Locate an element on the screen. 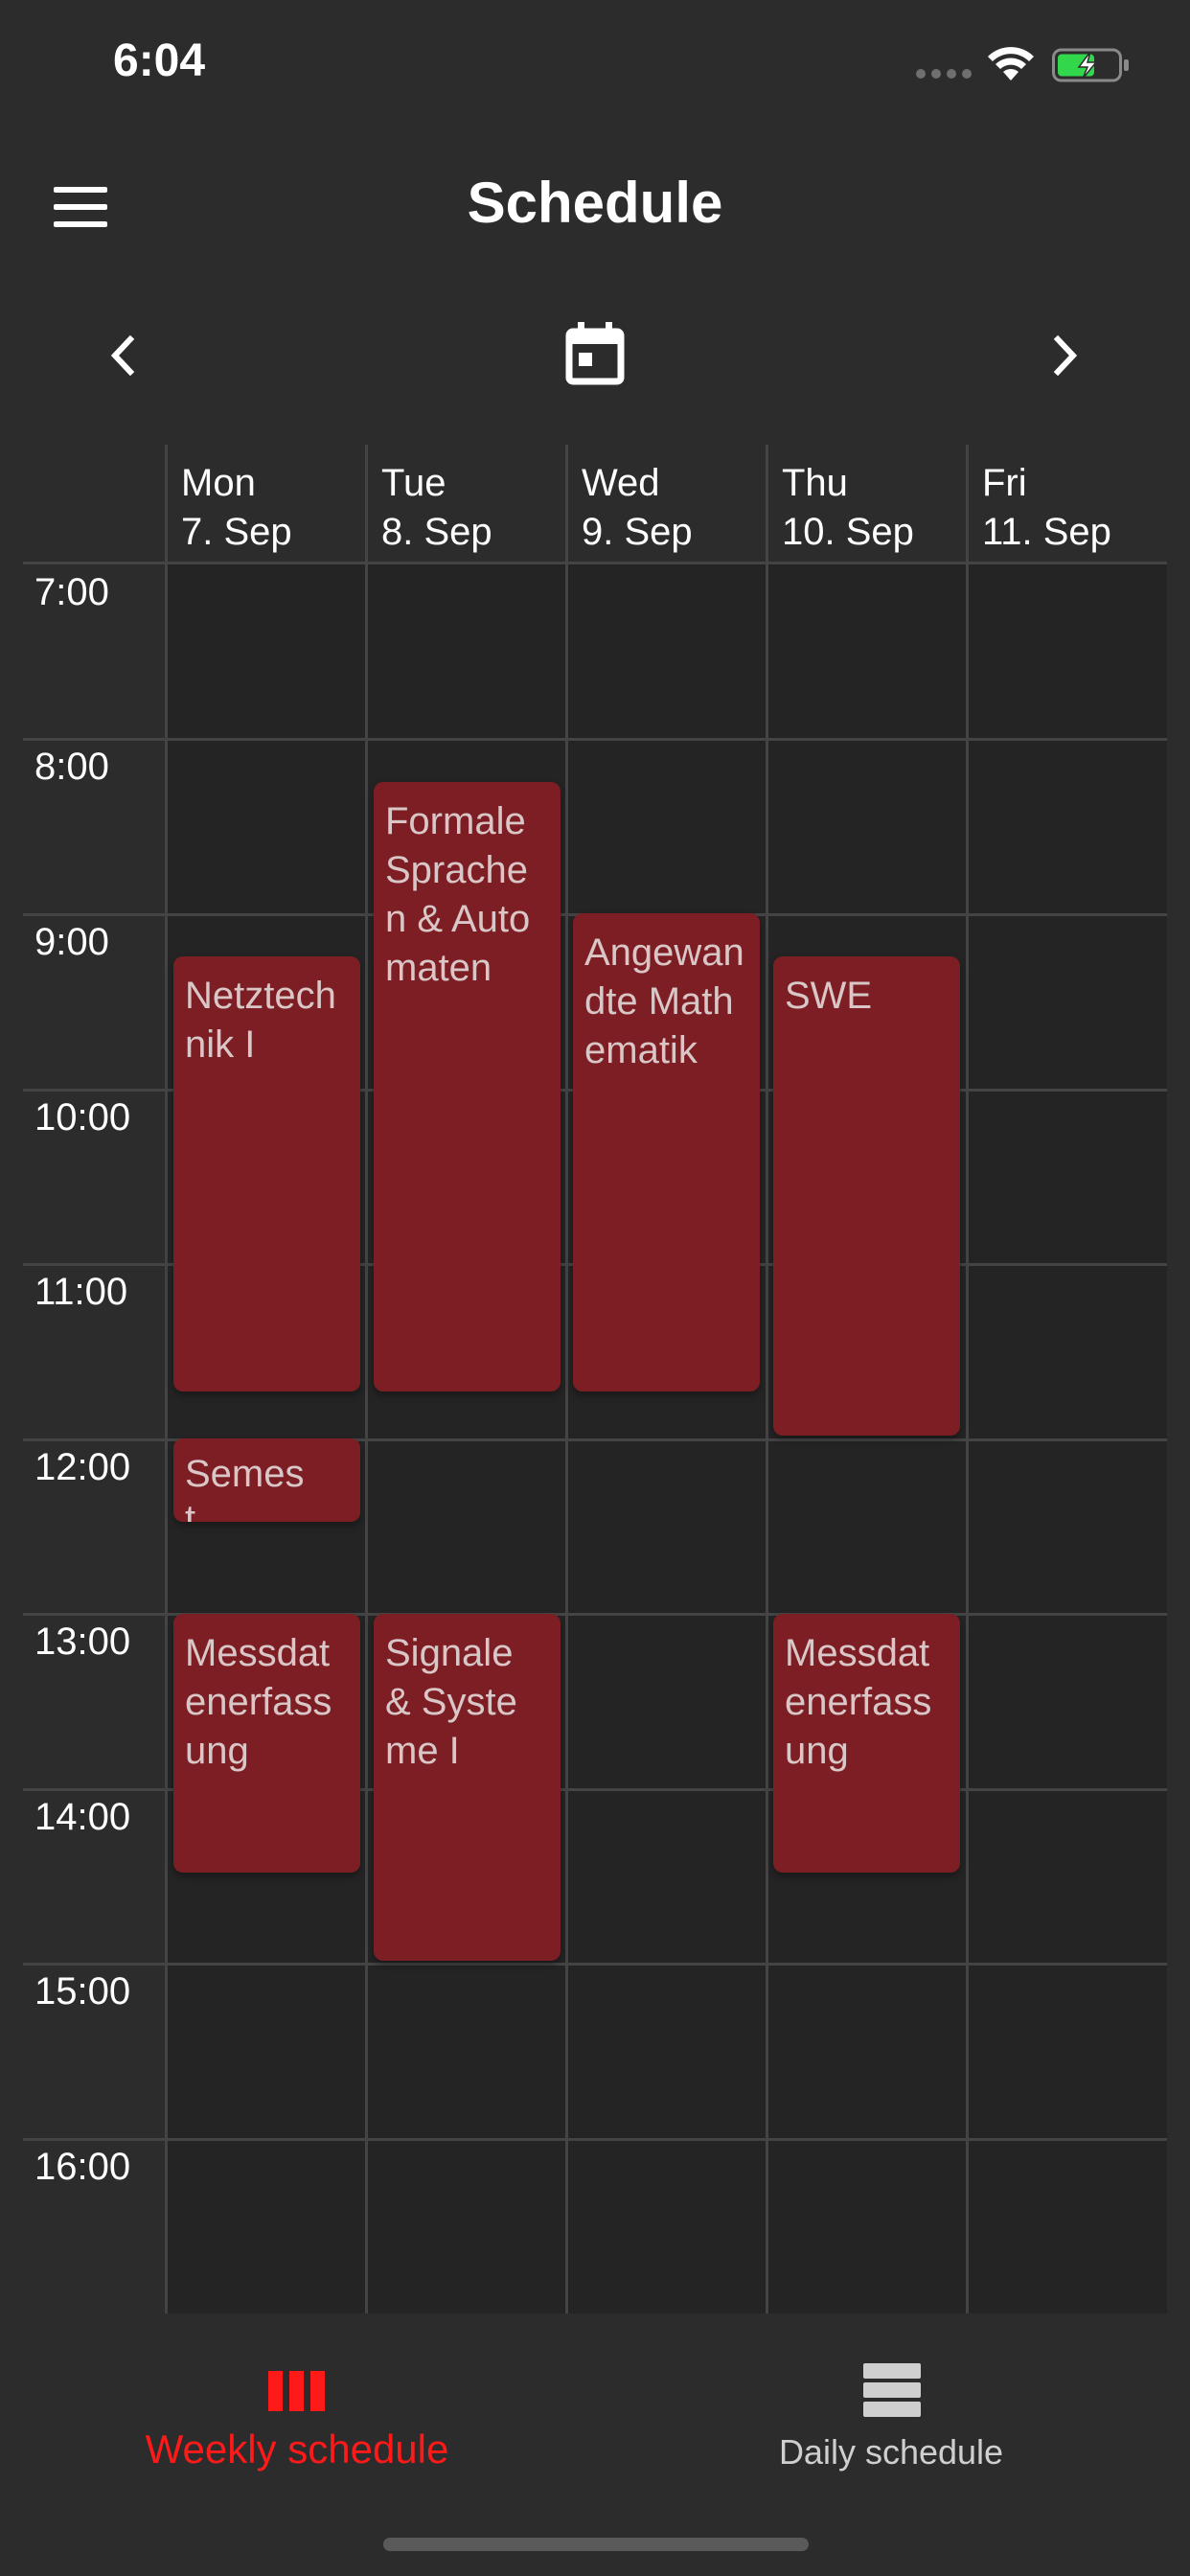 The width and height of the screenshot is (1190, 2576). day-header-fri: Fri 11. Sep is located at coordinates (1067, 504).